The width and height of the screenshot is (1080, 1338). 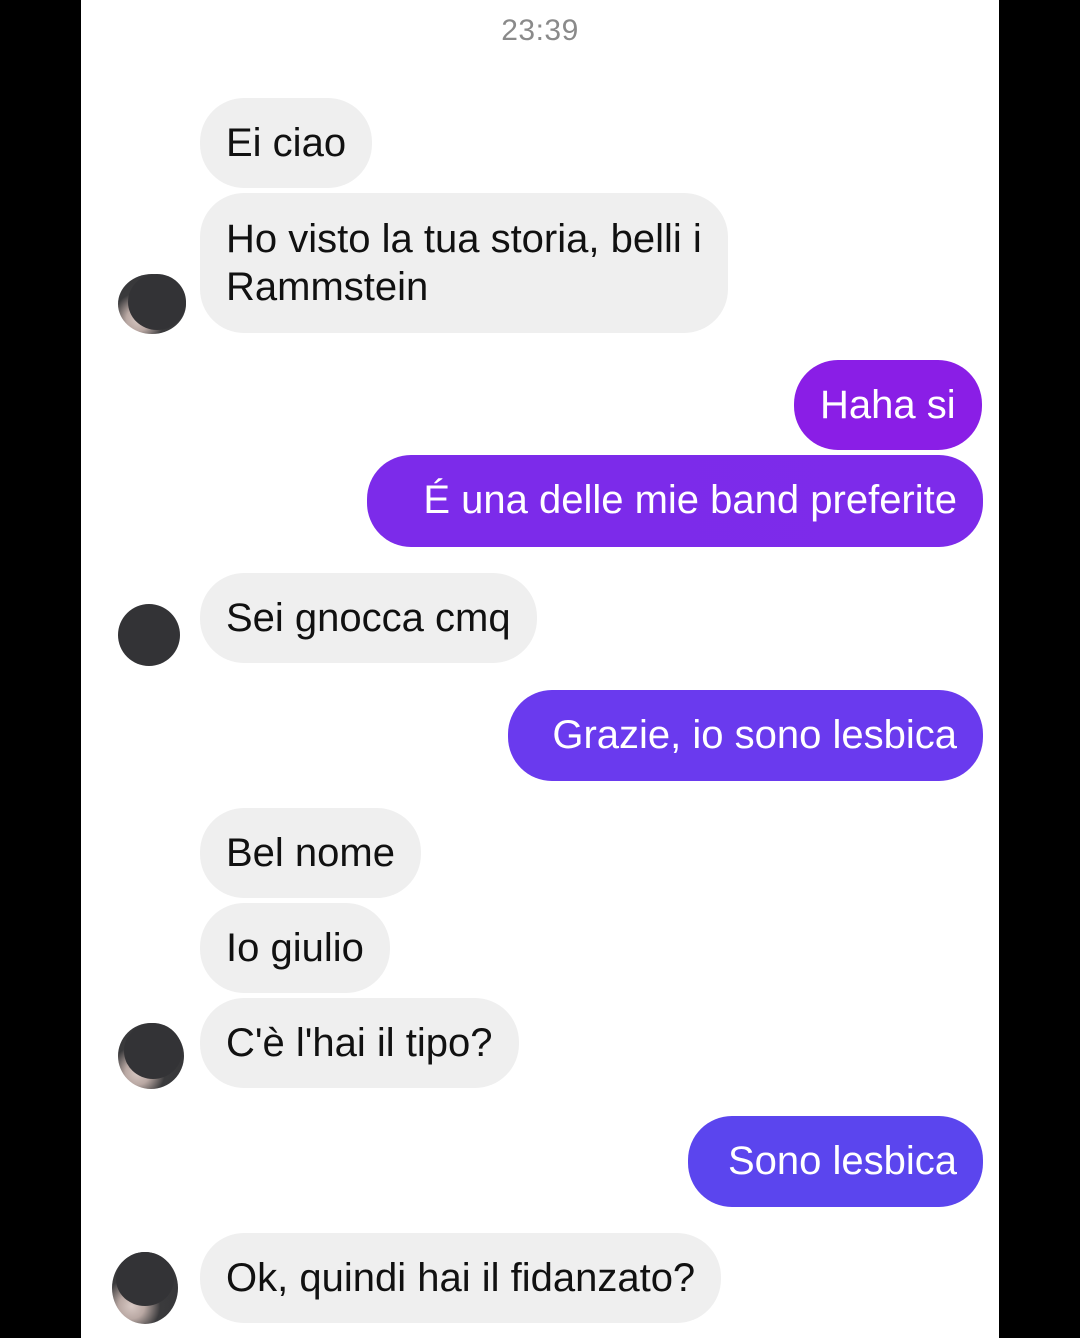 I want to click on incoming-message: Ok, quindi hai il fidanzato?, so click(x=461, y=1278).